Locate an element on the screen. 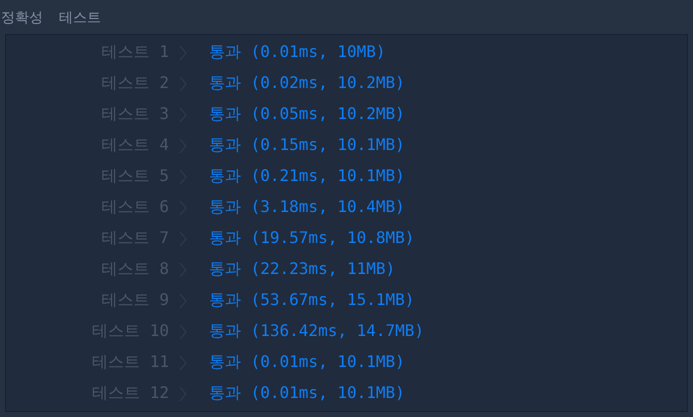 Image resolution: width=693 pixels, height=417 pixels. test-result: 통과 (0.15ms, 10.1MB) is located at coordinates (307, 145).